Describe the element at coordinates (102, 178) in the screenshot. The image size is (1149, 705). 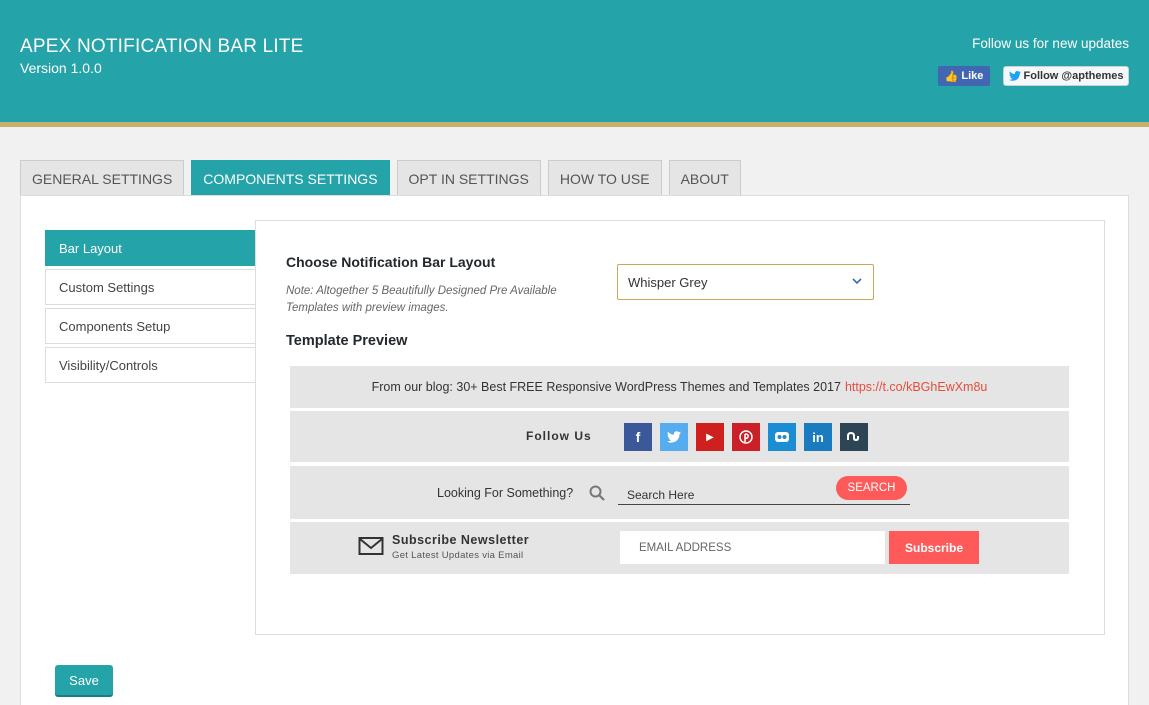
I see `tab-general-settings: GENERAL SETTINGS` at that location.